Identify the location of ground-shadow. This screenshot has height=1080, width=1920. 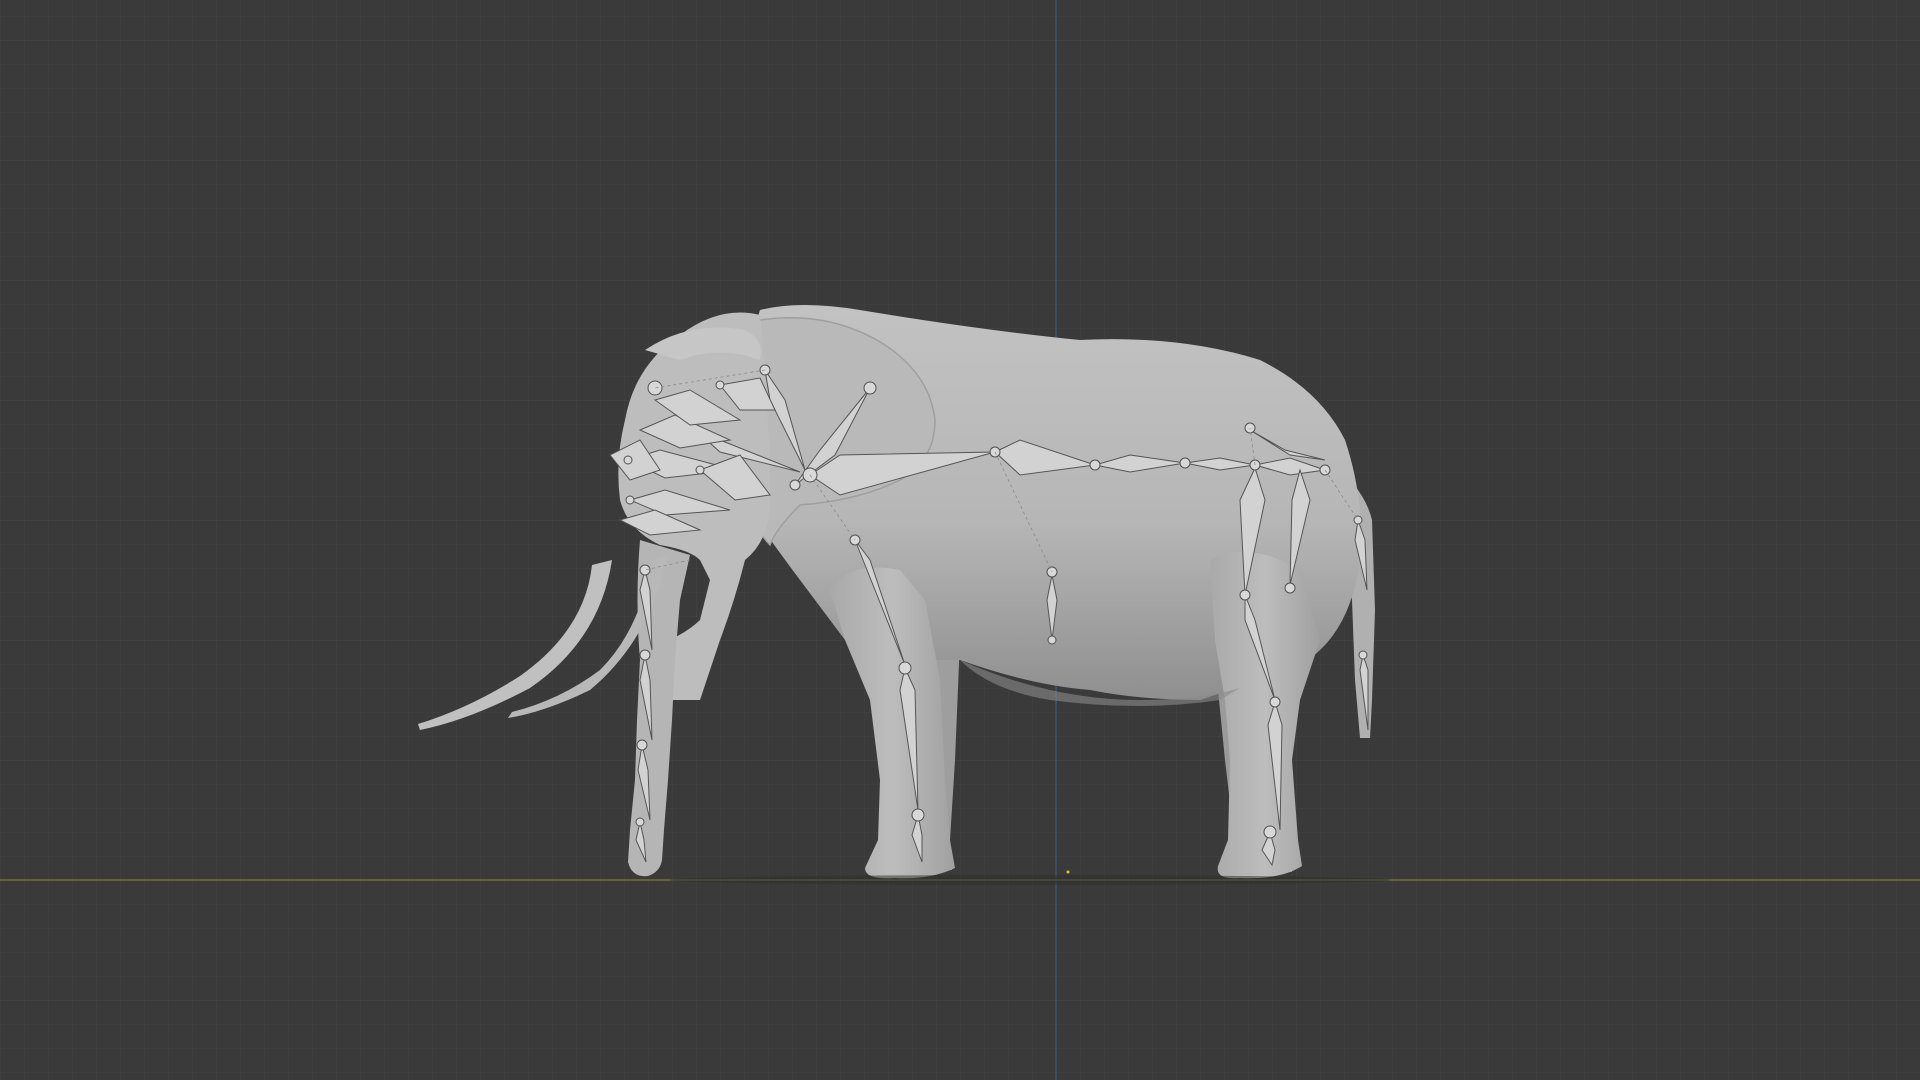
(1030, 880).